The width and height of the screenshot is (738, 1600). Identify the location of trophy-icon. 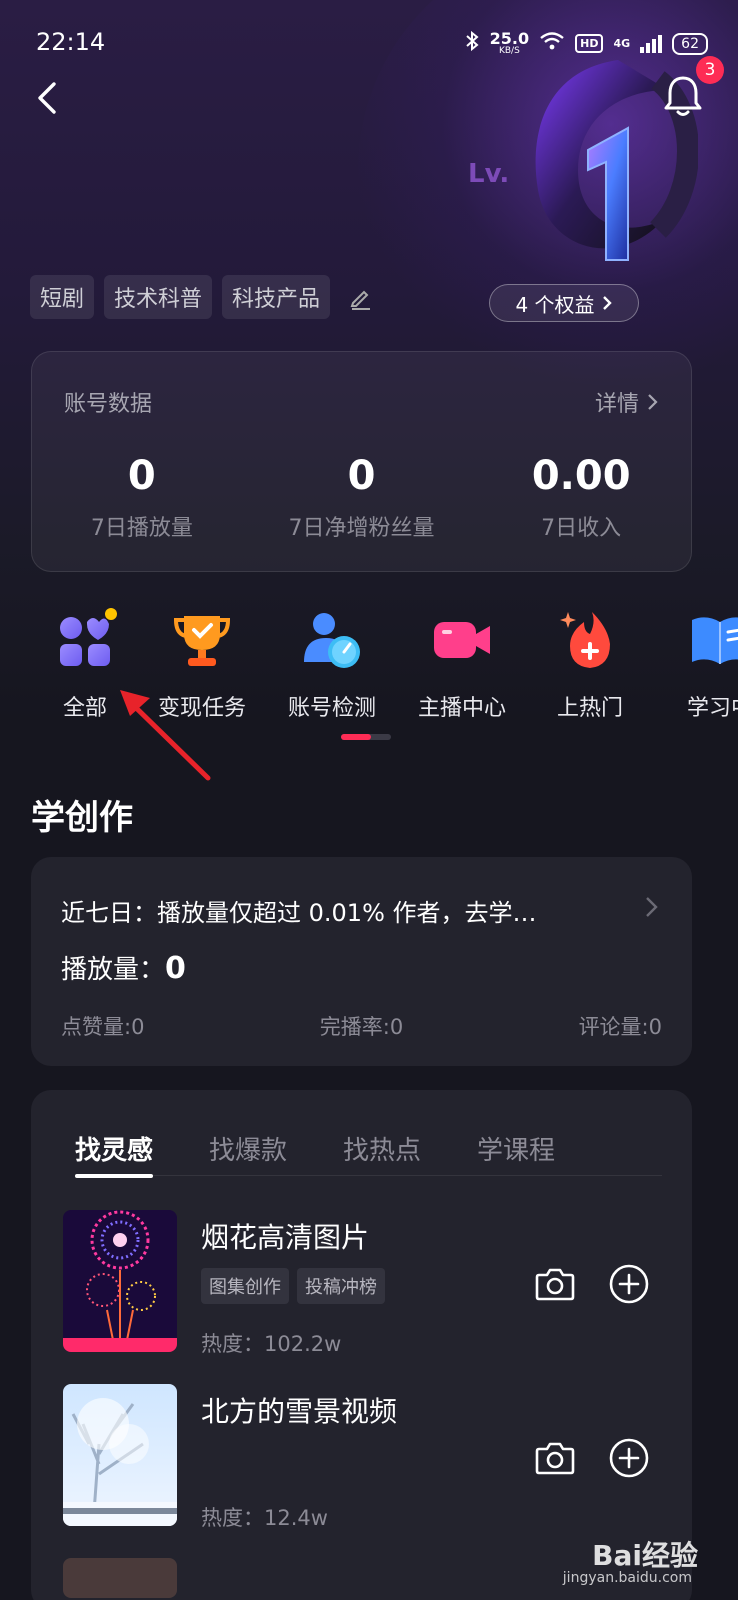
(202, 640).